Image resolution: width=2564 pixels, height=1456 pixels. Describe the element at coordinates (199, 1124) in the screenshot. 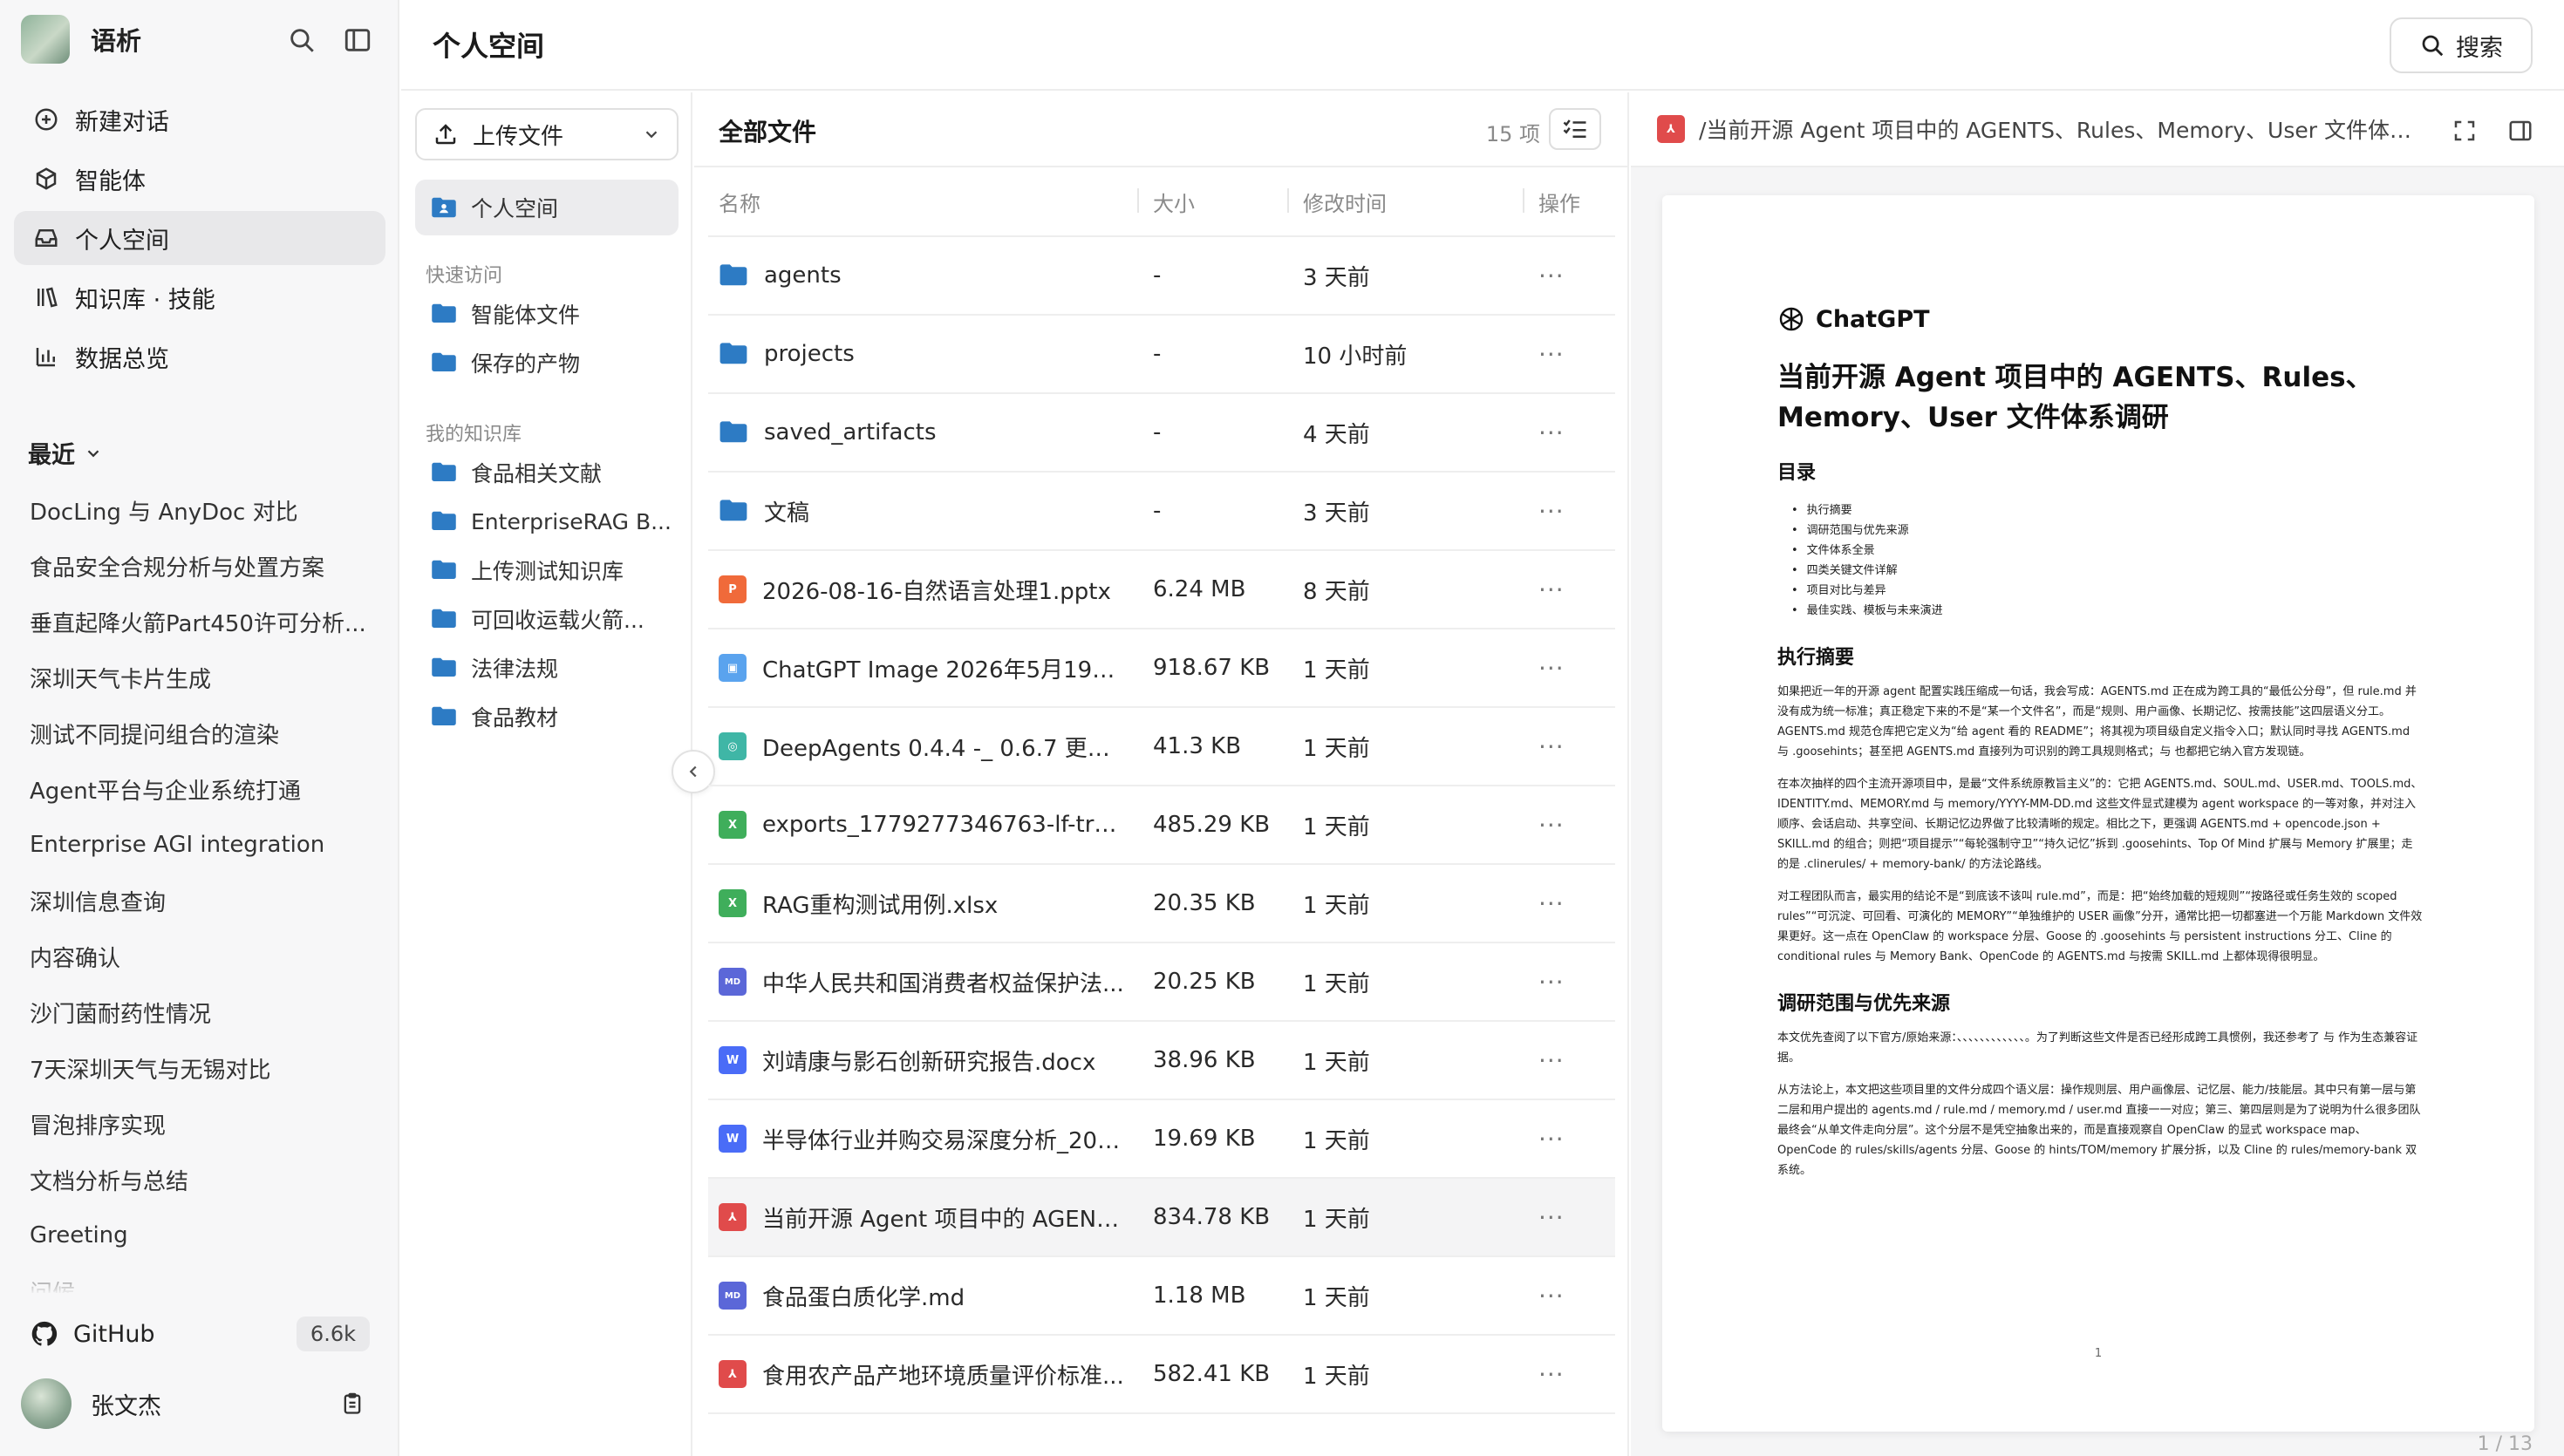

I see `recent-item: 冒泡排序实现` at that location.